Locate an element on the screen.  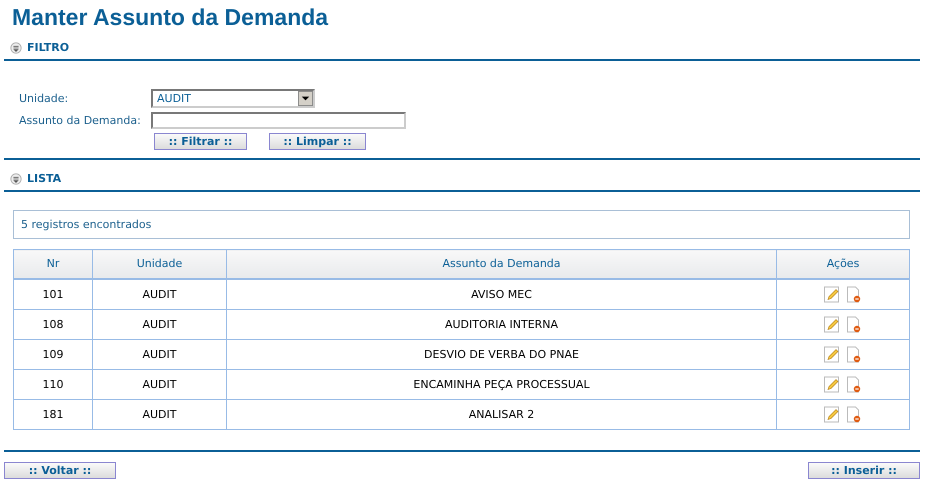
table-cell: AVISO MEC is located at coordinates (501, 294).